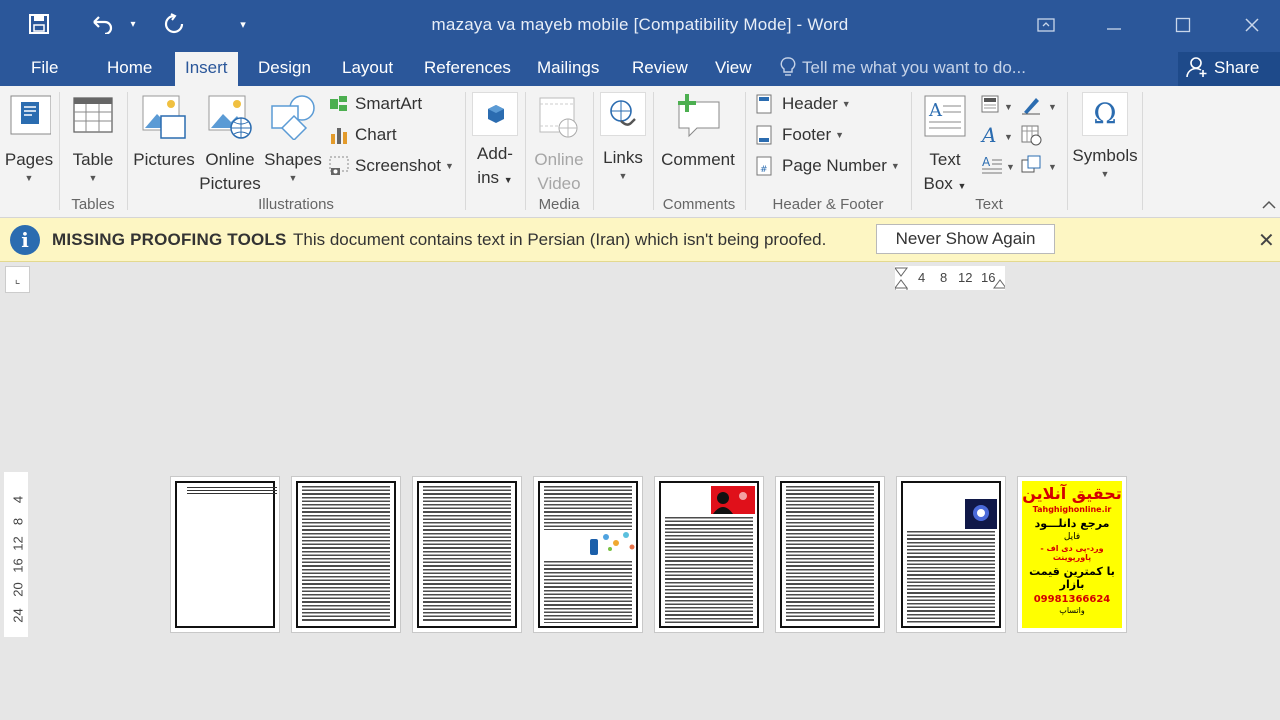 Image resolution: width=1280 pixels, height=720 pixels. I want to click on screenshot-icon, so click(339, 166).